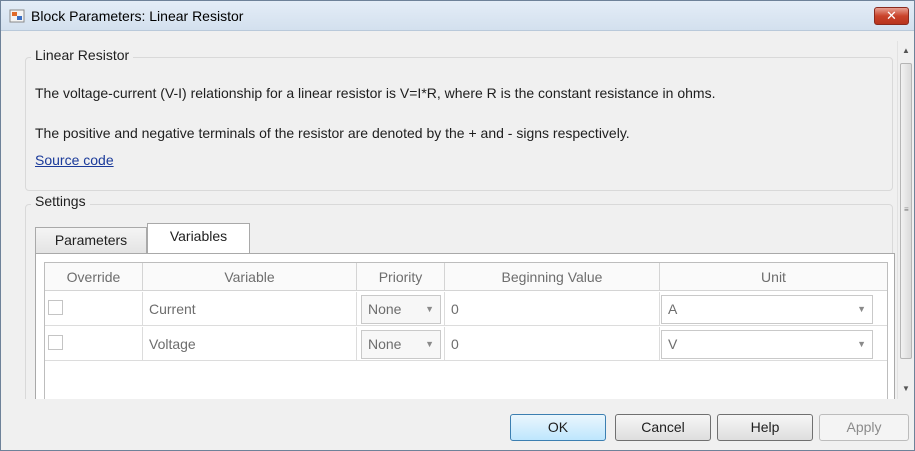 This screenshot has height=451, width=915. I want to click on unit-cell: V ▼, so click(773, 344).